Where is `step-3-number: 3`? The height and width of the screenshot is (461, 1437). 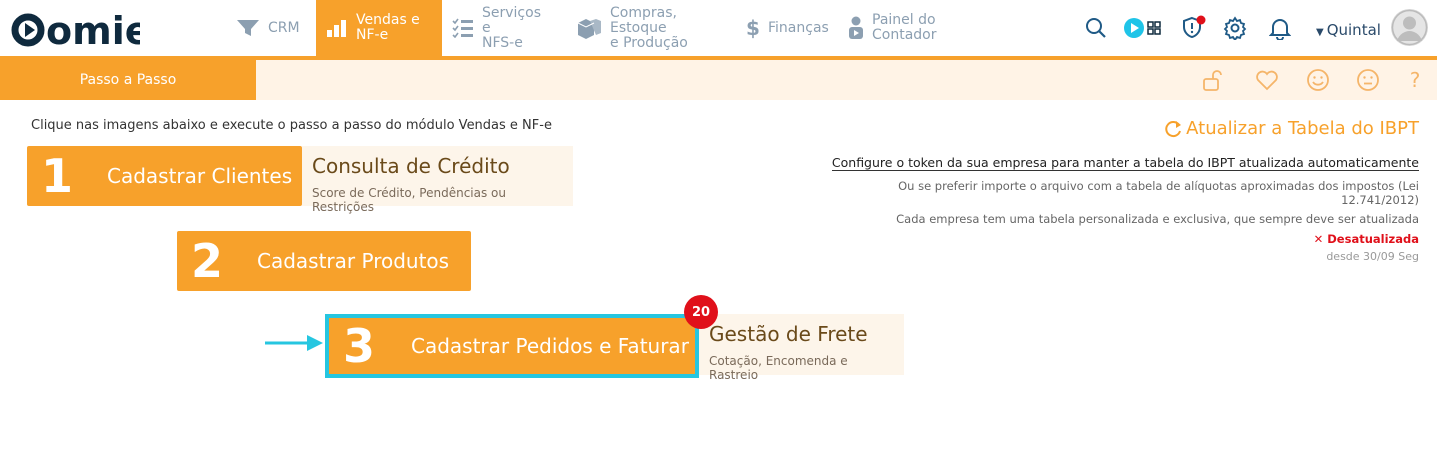
step-3-number: 3 is located at coordinates (358, 346).